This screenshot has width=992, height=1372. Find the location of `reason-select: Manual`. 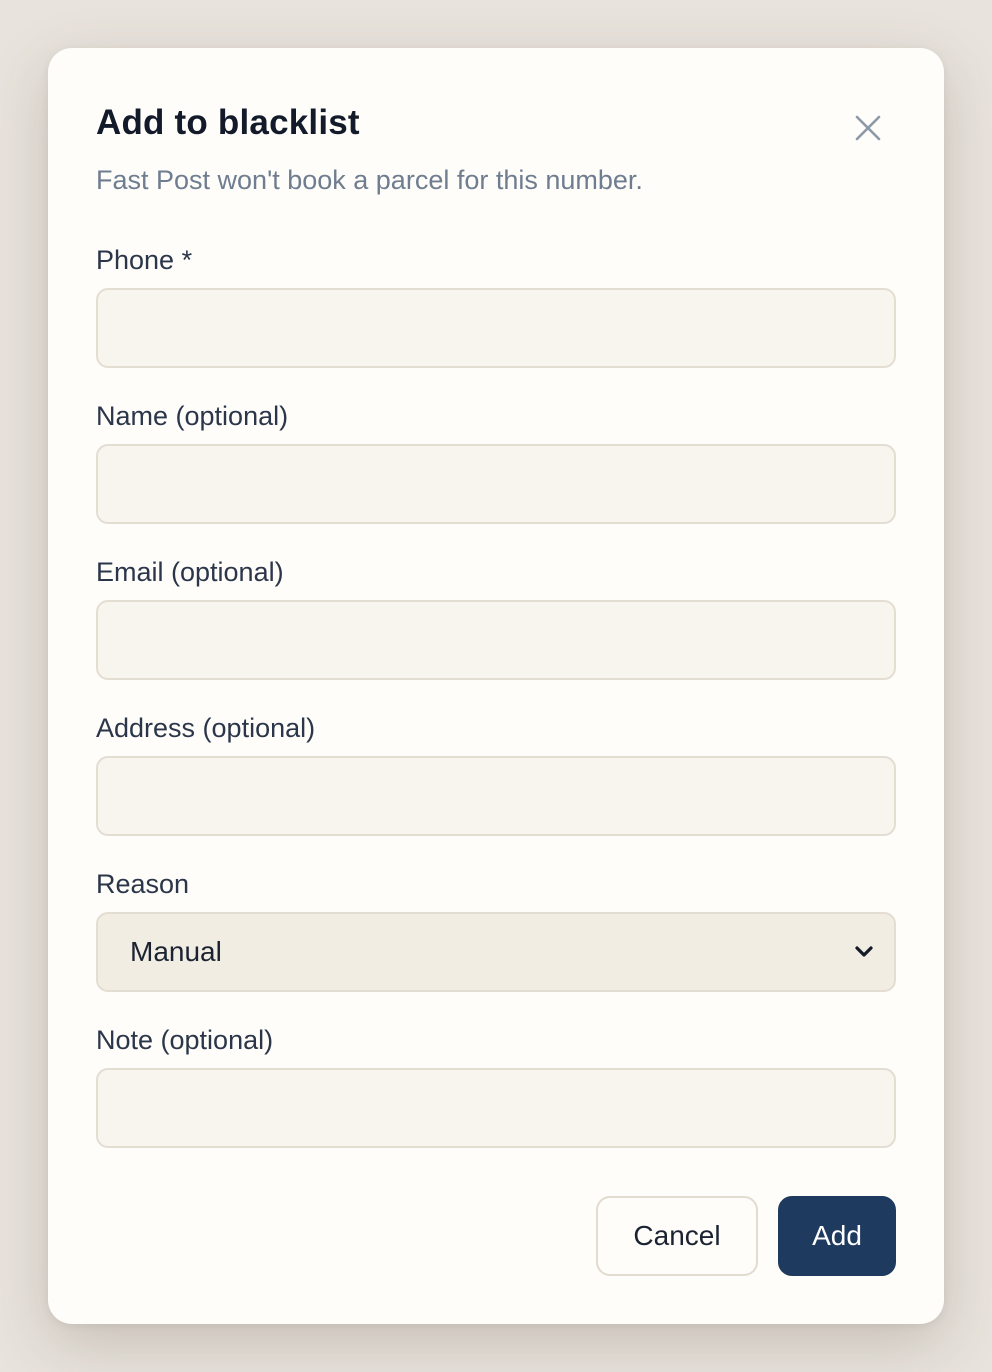

reason-select: Manual is located at coordinates (496, 952).